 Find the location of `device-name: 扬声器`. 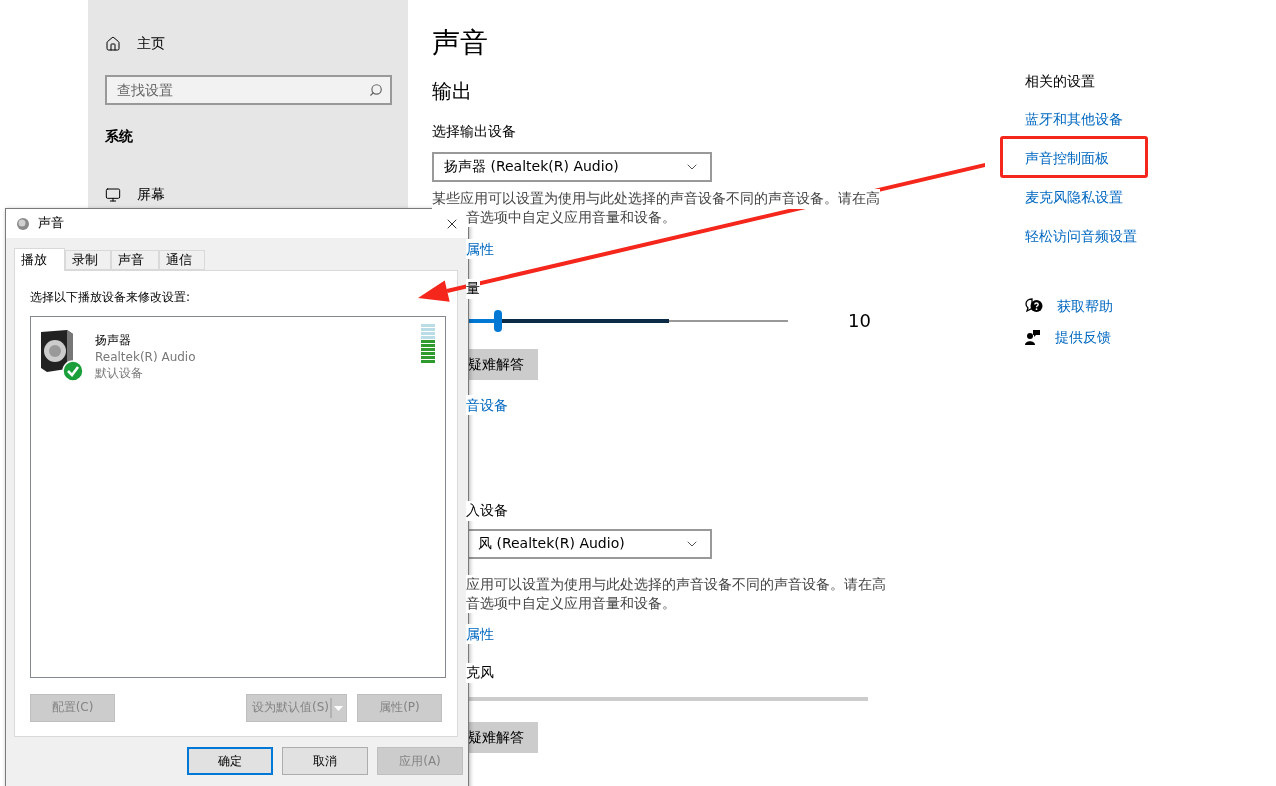

device-name: 扬声器 is located at coordinates (113, 340).